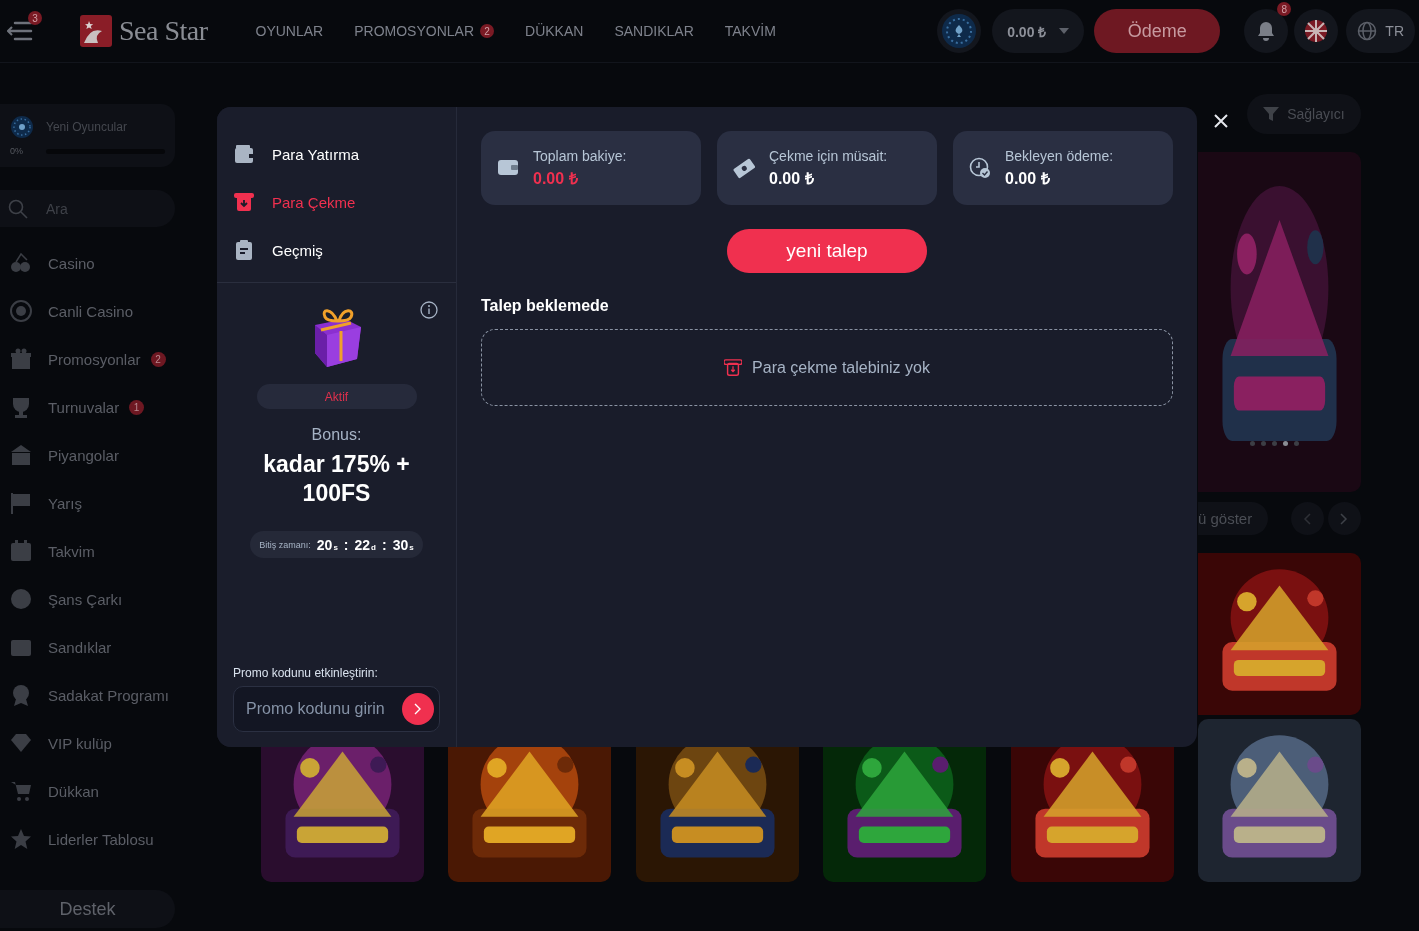  I want to click on count-badge: 1, so click(137, 407).